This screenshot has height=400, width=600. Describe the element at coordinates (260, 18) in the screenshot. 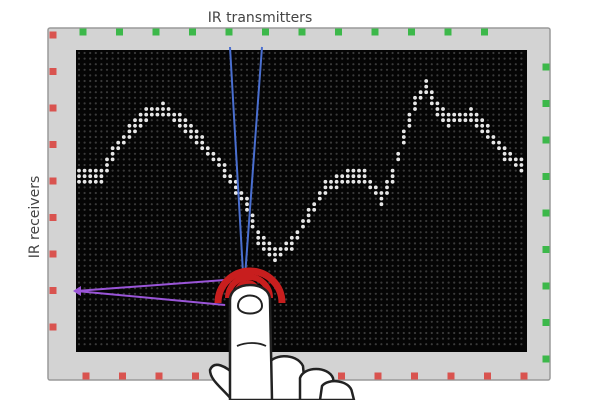

I see `transmitters-label: IR transmitters` at that location.